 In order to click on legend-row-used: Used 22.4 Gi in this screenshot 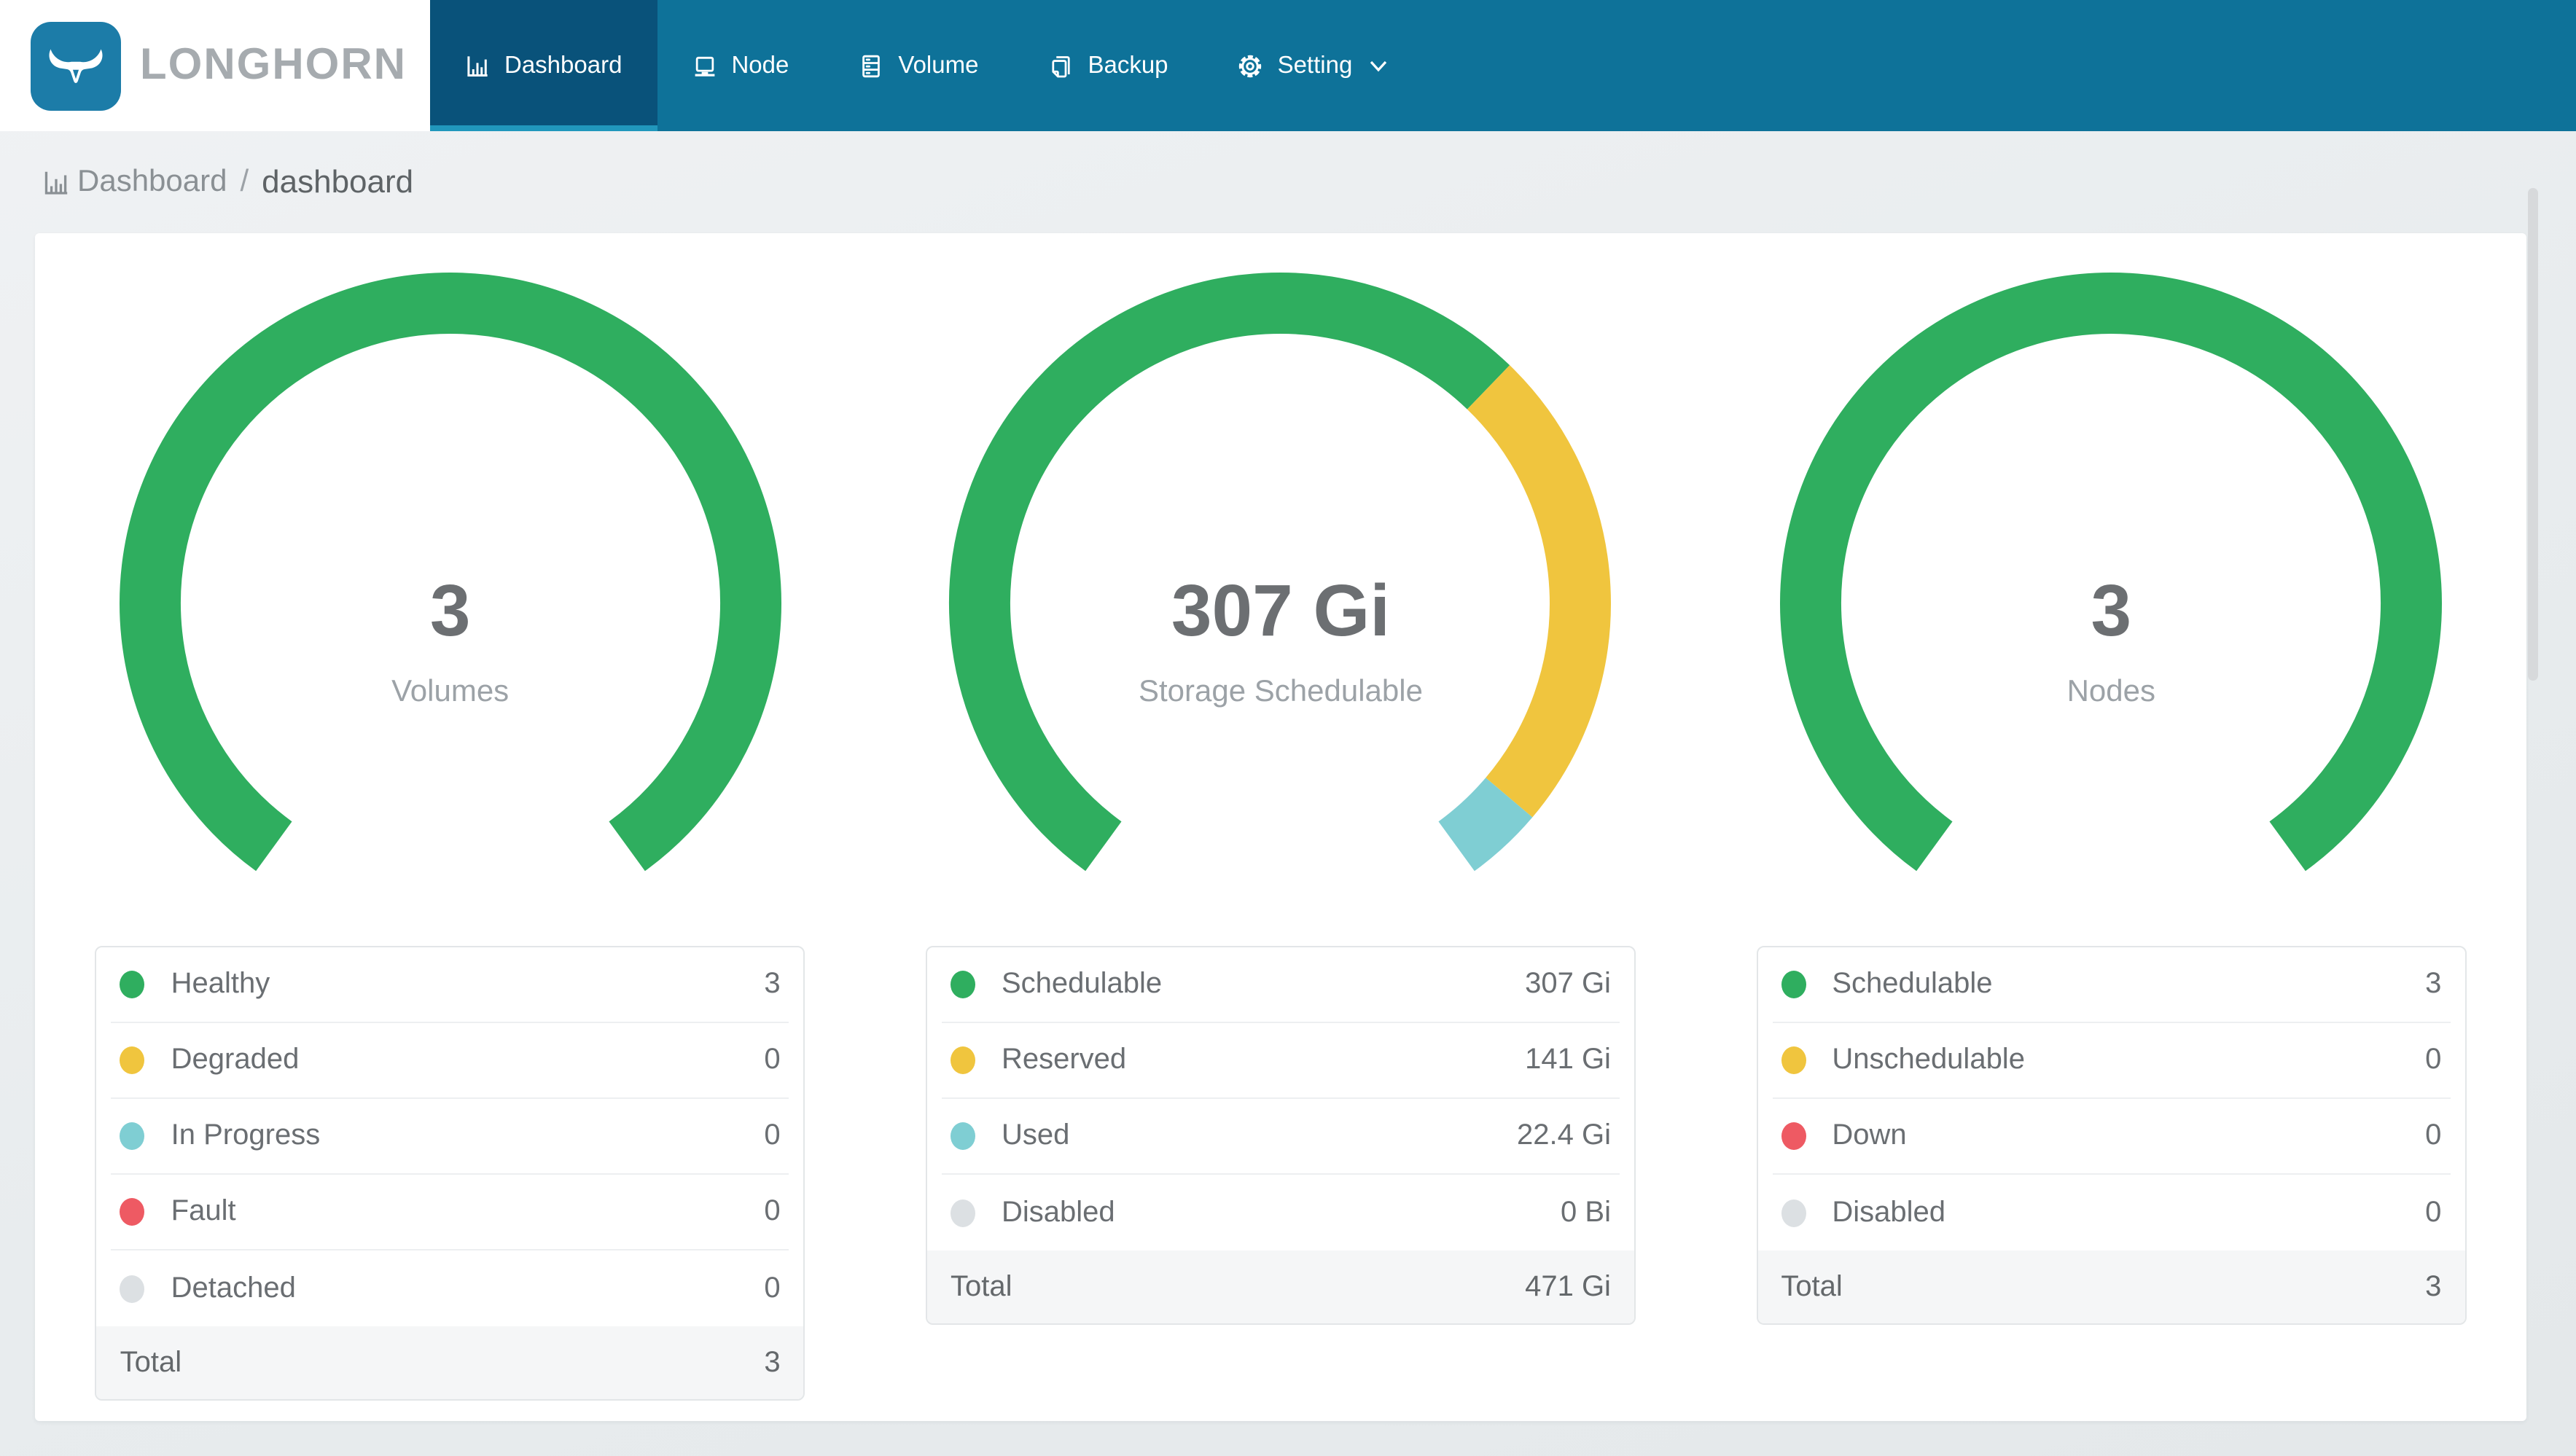, I will do `click(1280, 1137)`.